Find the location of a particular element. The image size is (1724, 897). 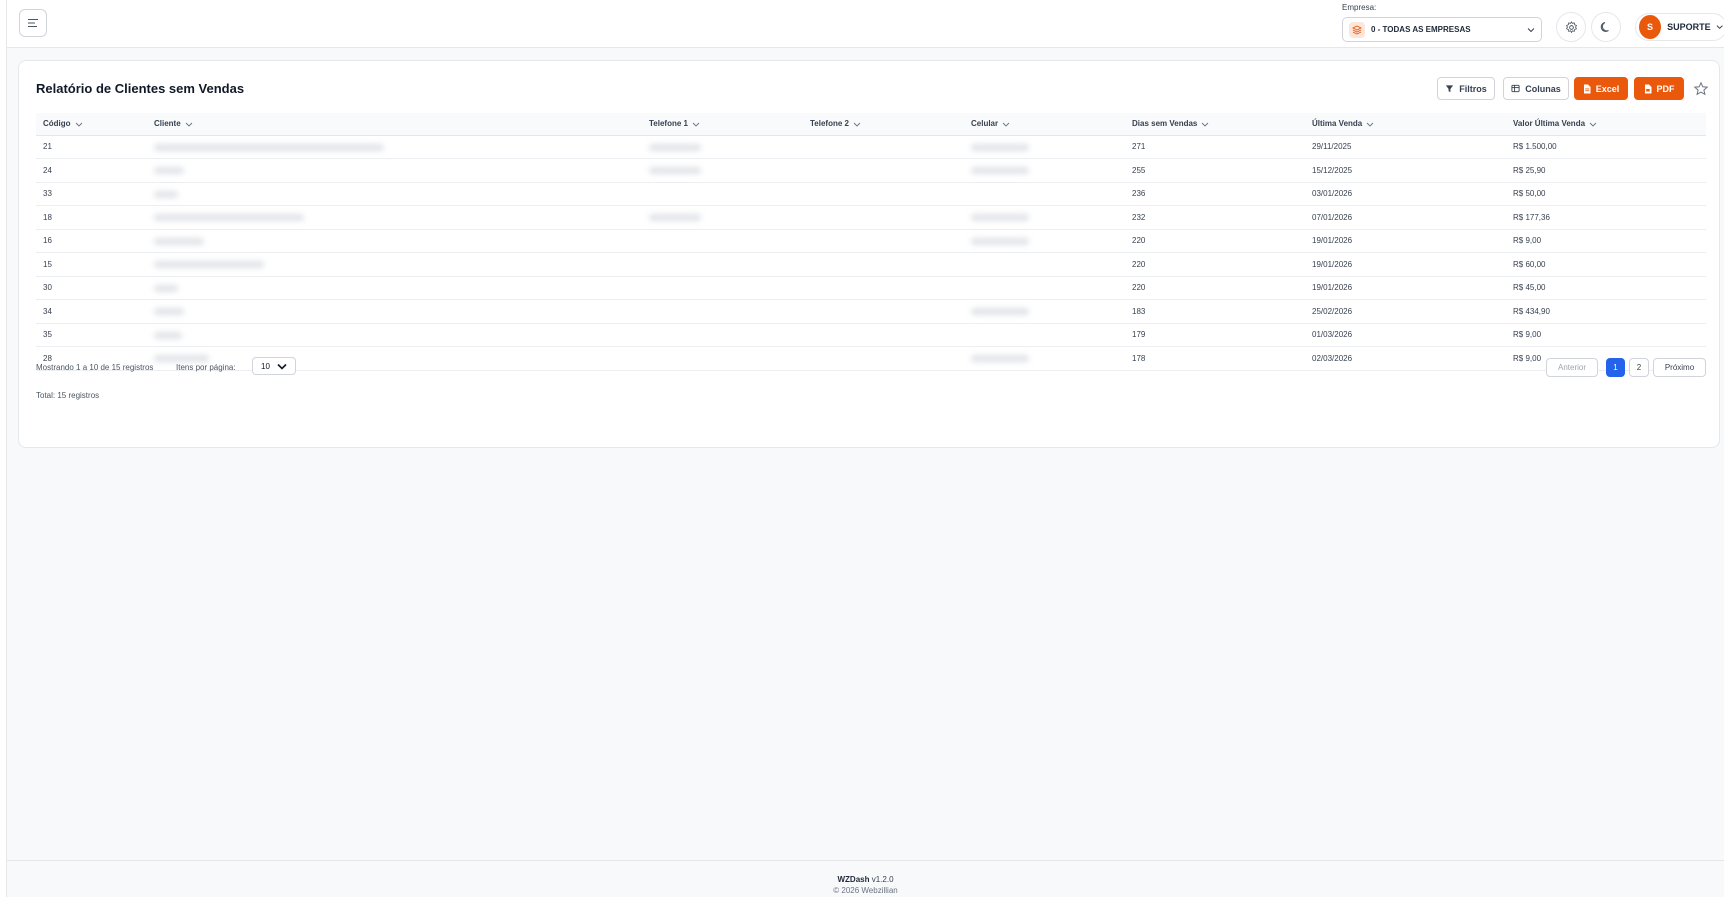

cell-ultima-venda: 15/12/2025 is located at coordinates (1405, 170).